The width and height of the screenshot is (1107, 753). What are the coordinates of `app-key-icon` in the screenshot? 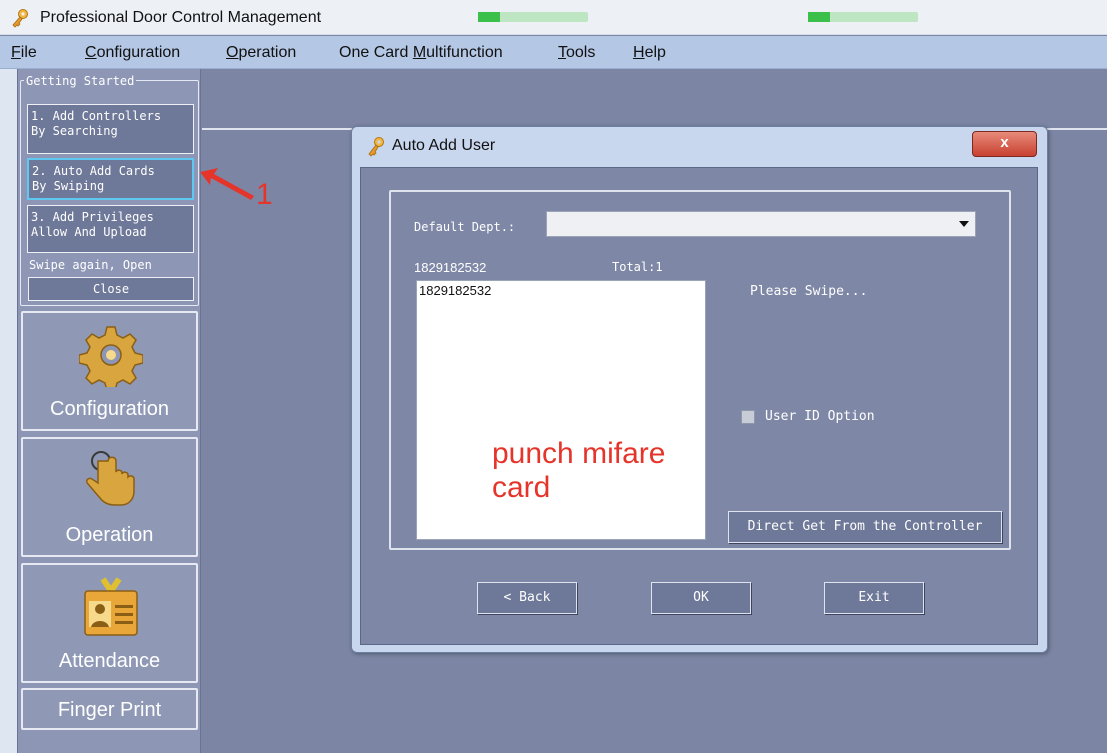 It's located at (20, 18).